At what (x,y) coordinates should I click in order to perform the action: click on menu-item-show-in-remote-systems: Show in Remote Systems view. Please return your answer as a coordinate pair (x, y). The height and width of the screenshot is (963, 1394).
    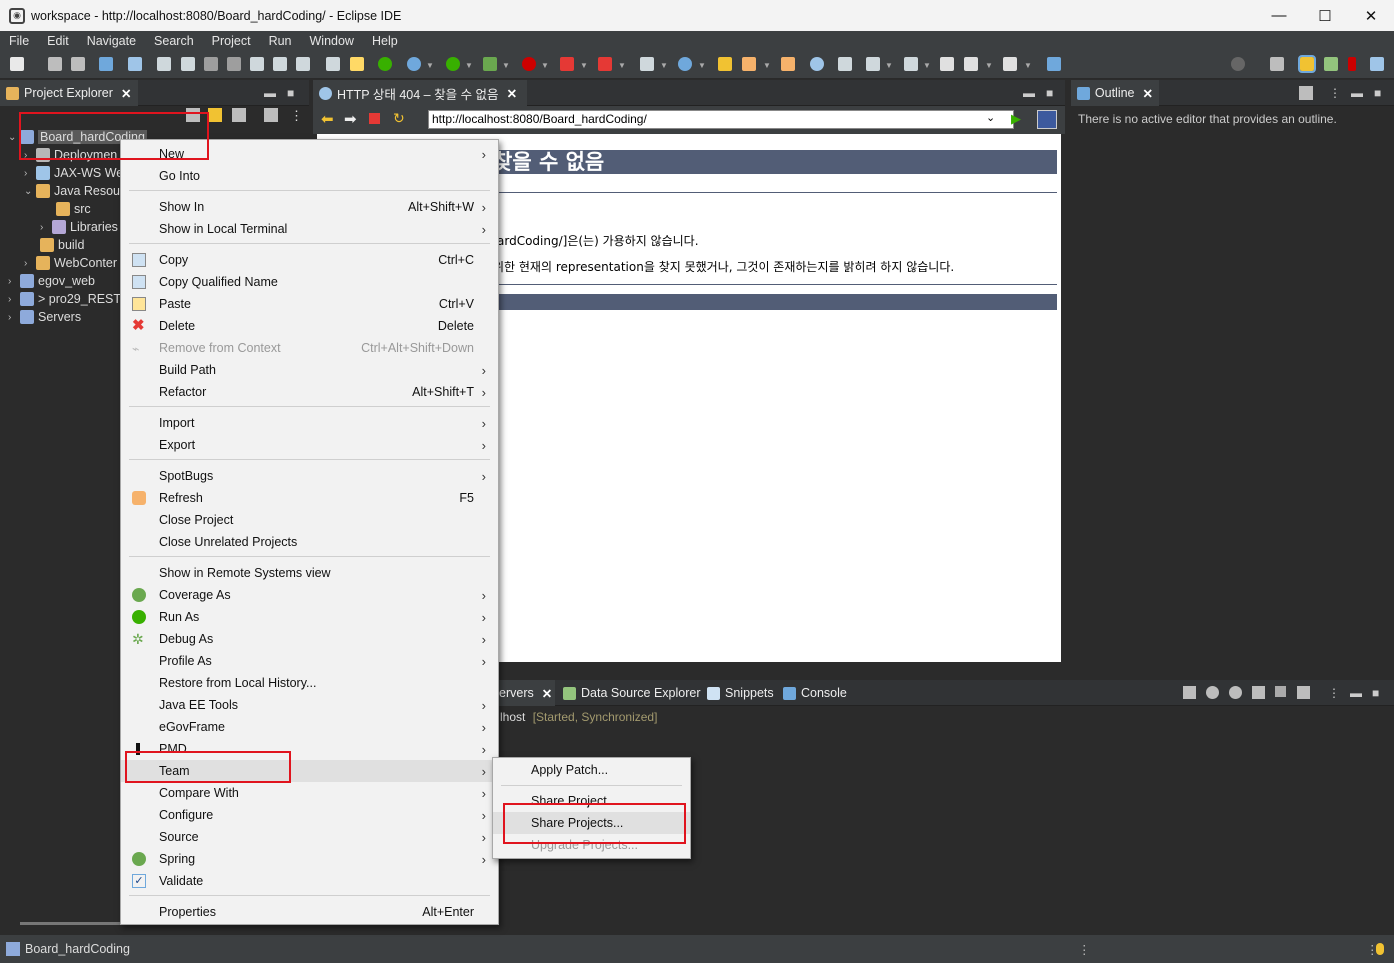
    Looking at the image, I should click on (309, 573).